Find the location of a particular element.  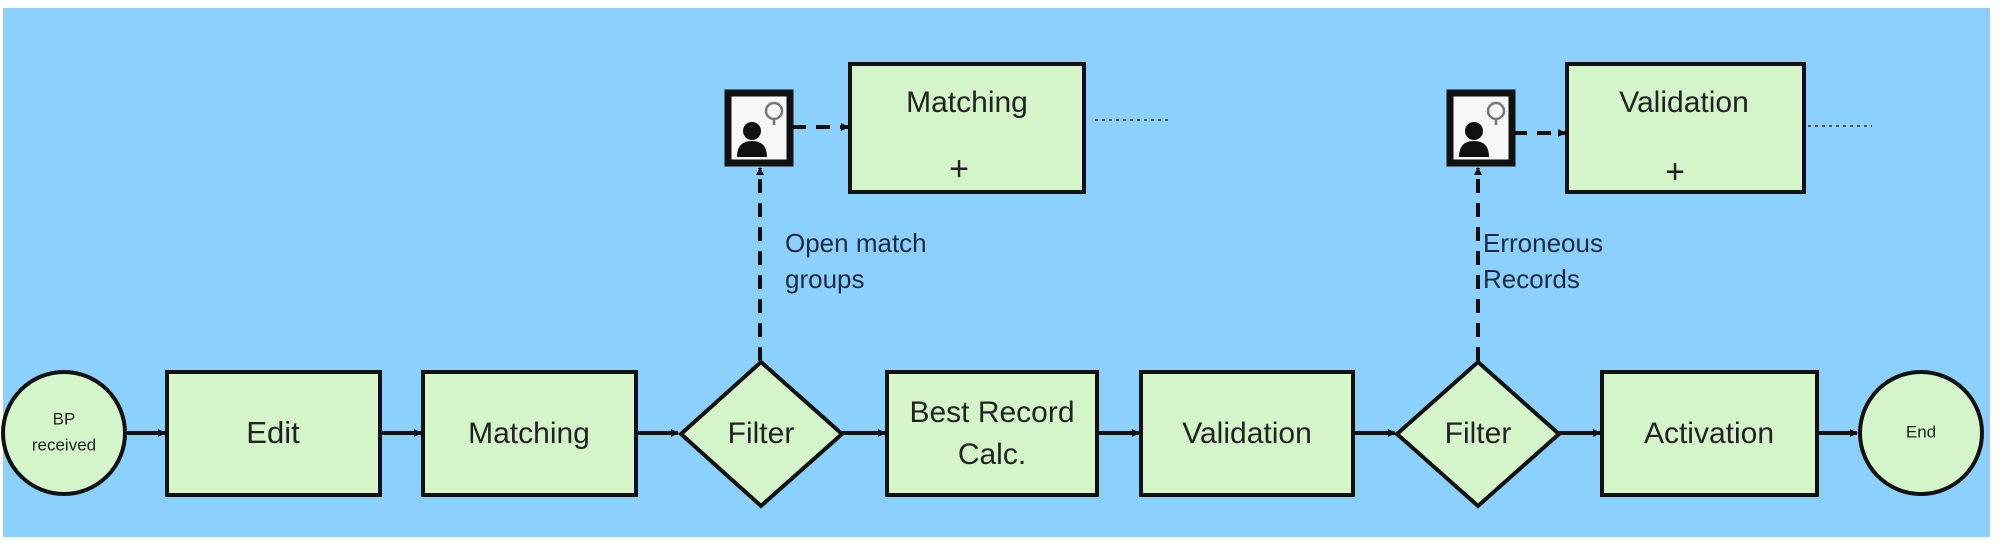

task-activation: Activation is located at coordinates (1709, 433).